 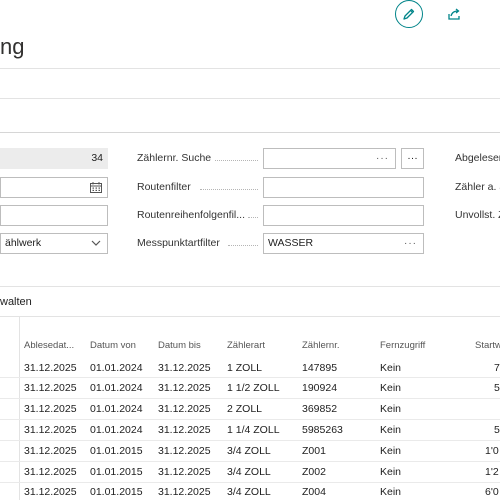 What do you see at coordinates (16, 302) in the screenshot?
I see `manage-action: walten` at bounding box center [16, 302].